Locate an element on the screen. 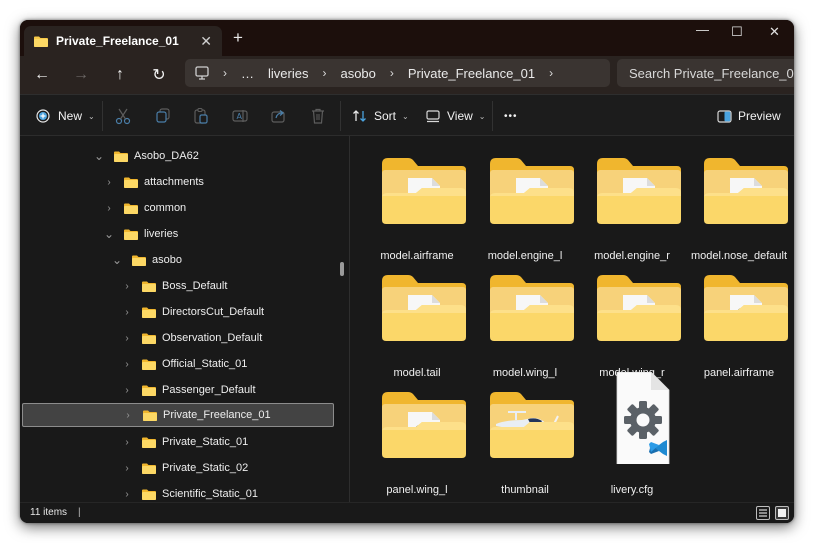  tree-item: ⌄ Asobo_DA62 is located at coordinates (178, 156).